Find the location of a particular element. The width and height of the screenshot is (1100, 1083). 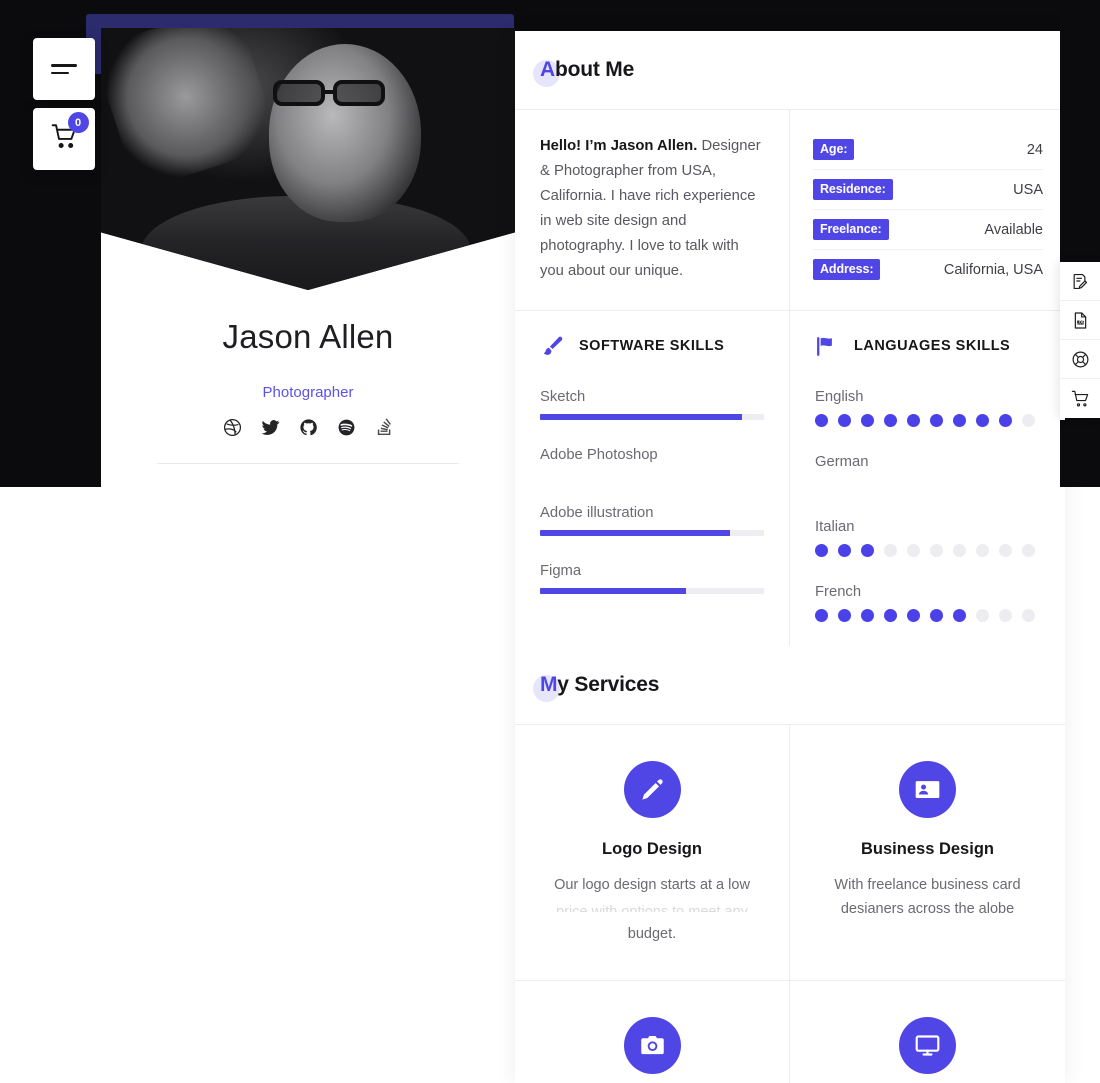

service-desc-line: Our logo design starts at a low is located at coordinates (652, 885).